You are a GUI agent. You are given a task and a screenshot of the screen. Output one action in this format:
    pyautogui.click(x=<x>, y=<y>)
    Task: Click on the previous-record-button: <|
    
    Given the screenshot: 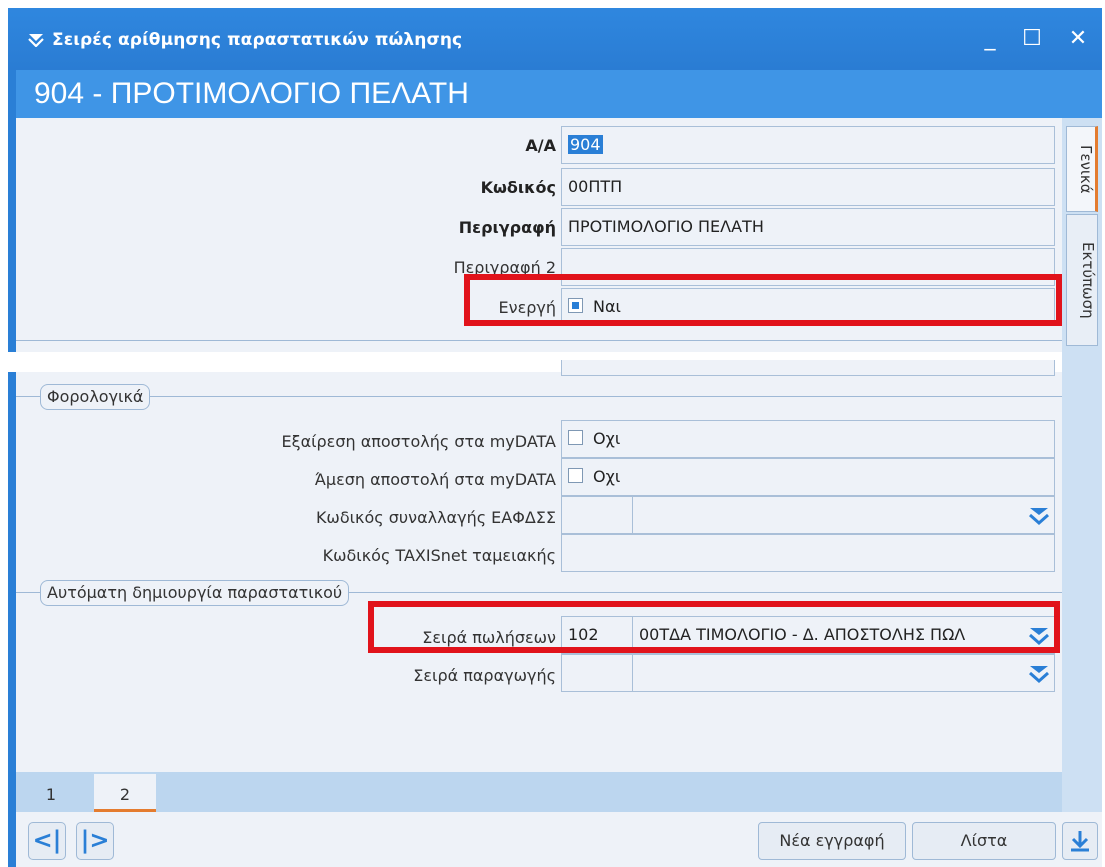 What is the action you would take?
    pyautogui.click(x=47, y=841)
    